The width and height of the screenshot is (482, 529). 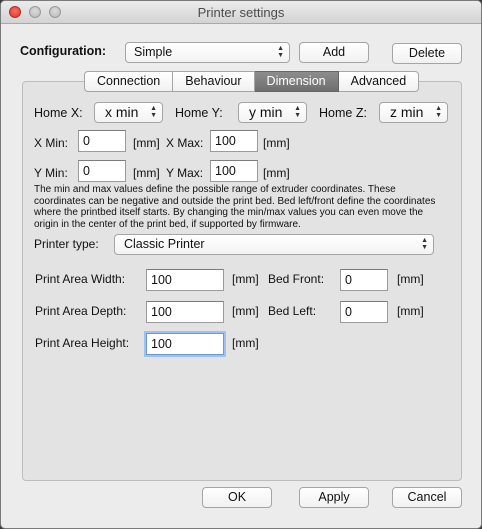 What do you see at coordinates (379, 81) in the screenshot?
I see `tab-advanced: Advanced` at bounding box center [379, 81].